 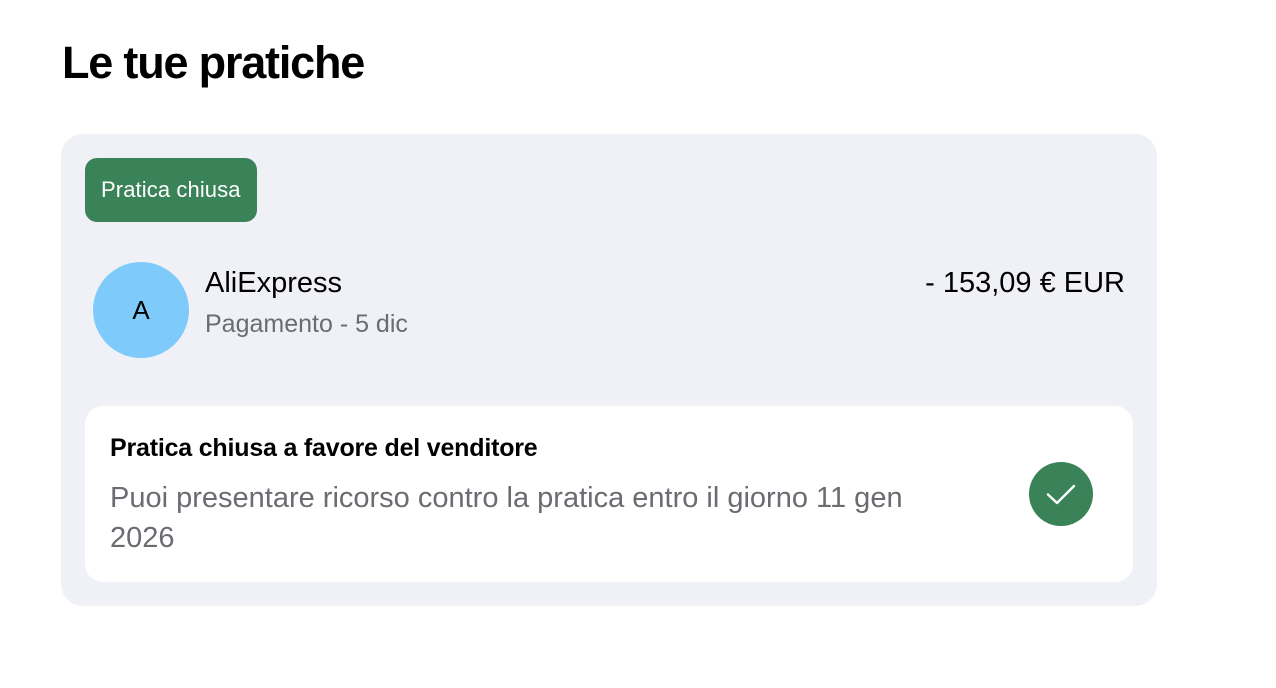 I want to click on transaction-amount: - 153,09 € EUR, so click(x=1025, y=283).